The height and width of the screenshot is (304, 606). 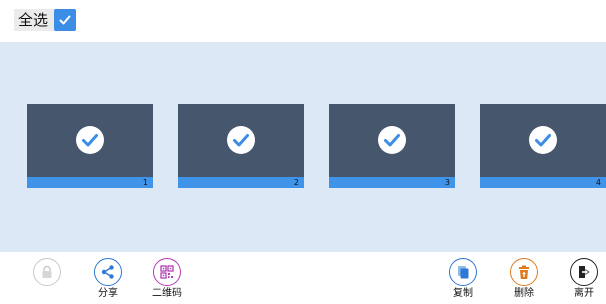 I want to click on copy-button: 复制, so click(x=463, y=279).